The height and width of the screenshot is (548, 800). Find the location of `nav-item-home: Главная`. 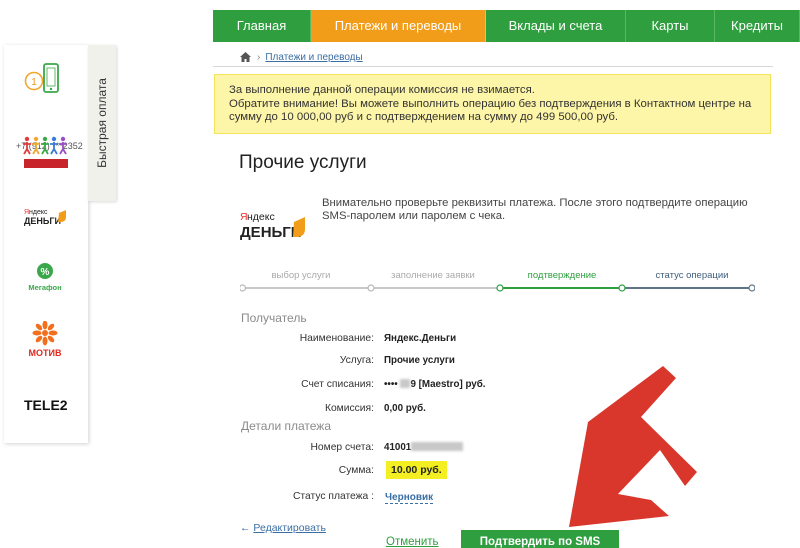

nav-item-home: Главная is located at coordinates (262, 26).